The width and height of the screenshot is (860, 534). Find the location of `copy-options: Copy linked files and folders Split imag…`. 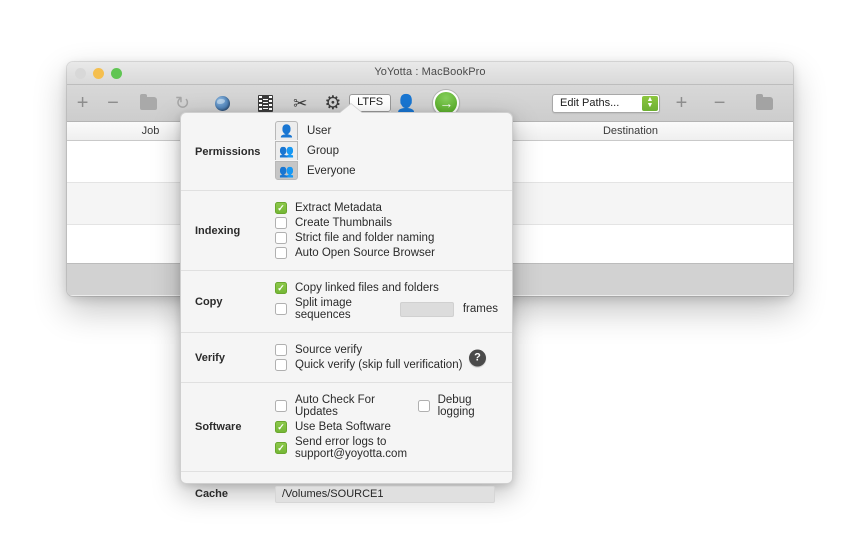

copy-options: Copy linked files and folders Split imag… is located at coordinates (386, 301).